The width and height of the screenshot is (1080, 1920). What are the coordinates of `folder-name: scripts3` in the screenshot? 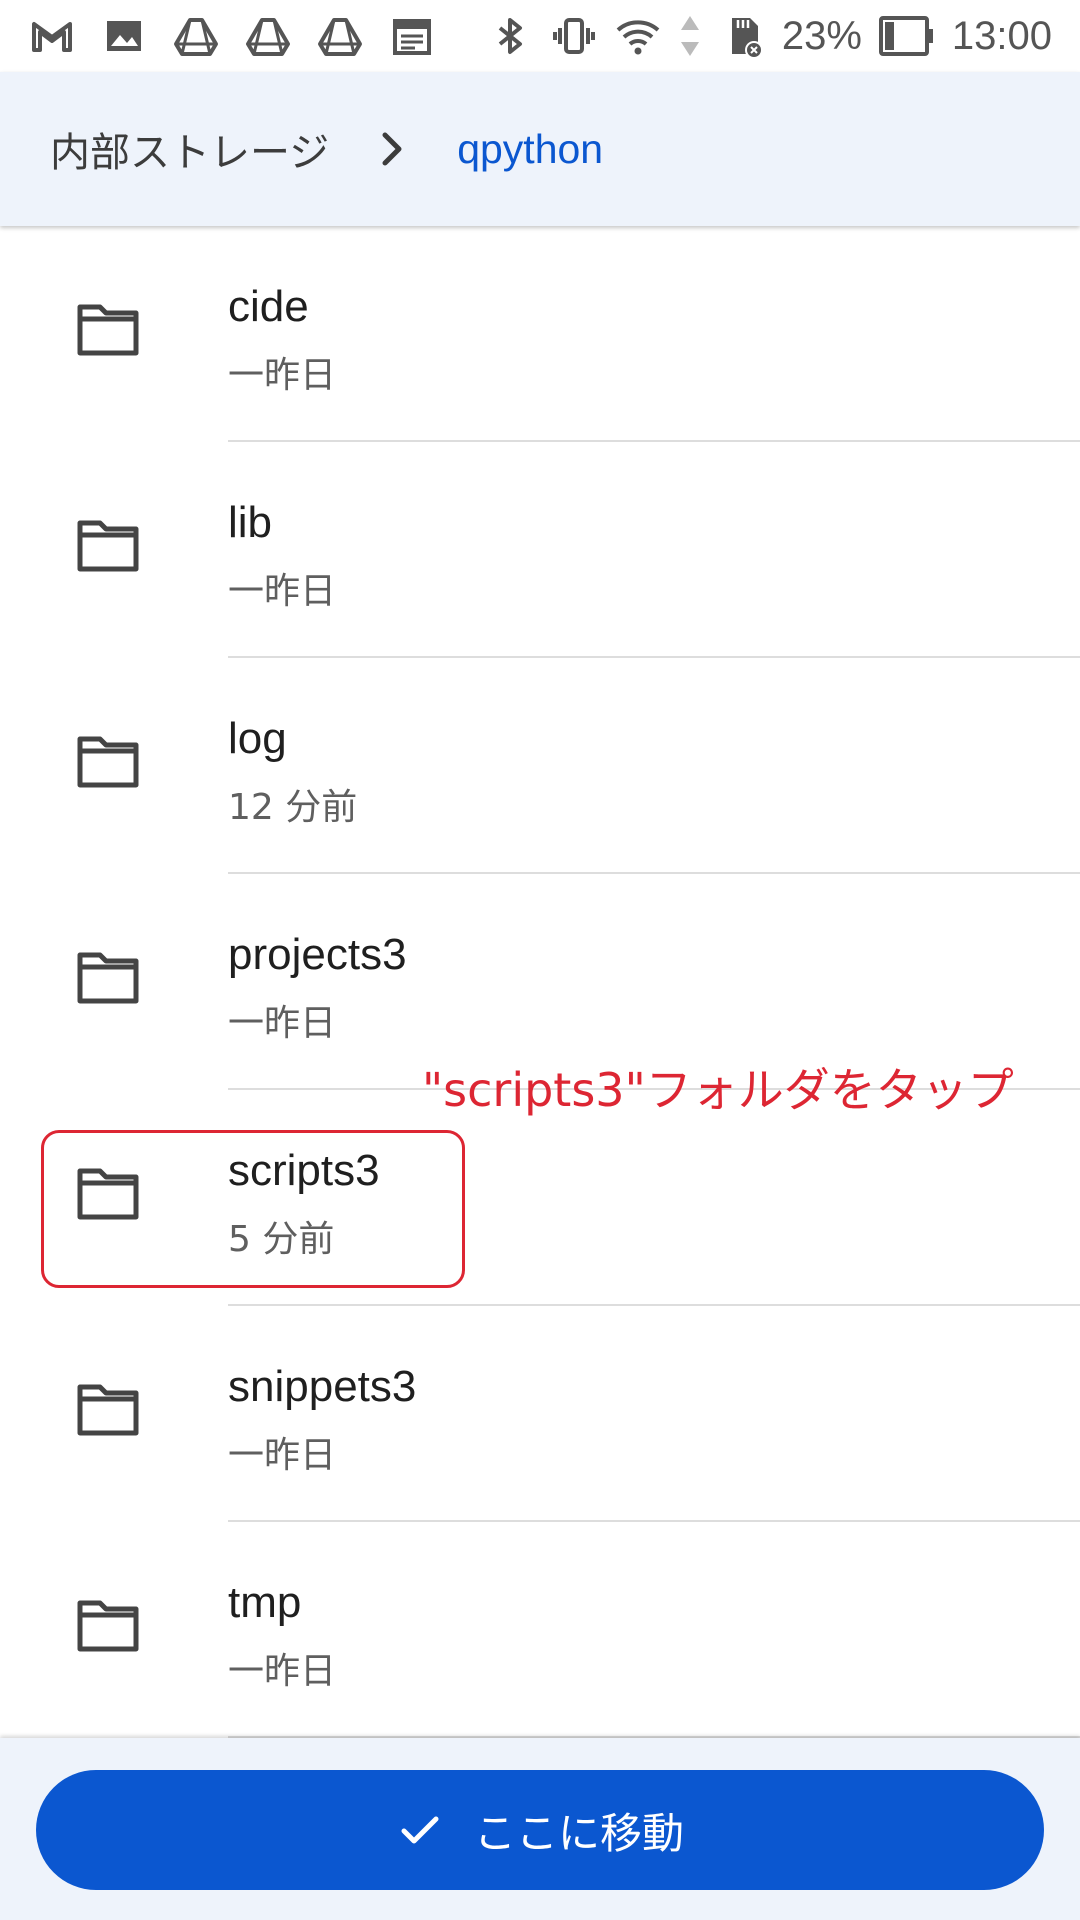 It's located at (304, 1170).